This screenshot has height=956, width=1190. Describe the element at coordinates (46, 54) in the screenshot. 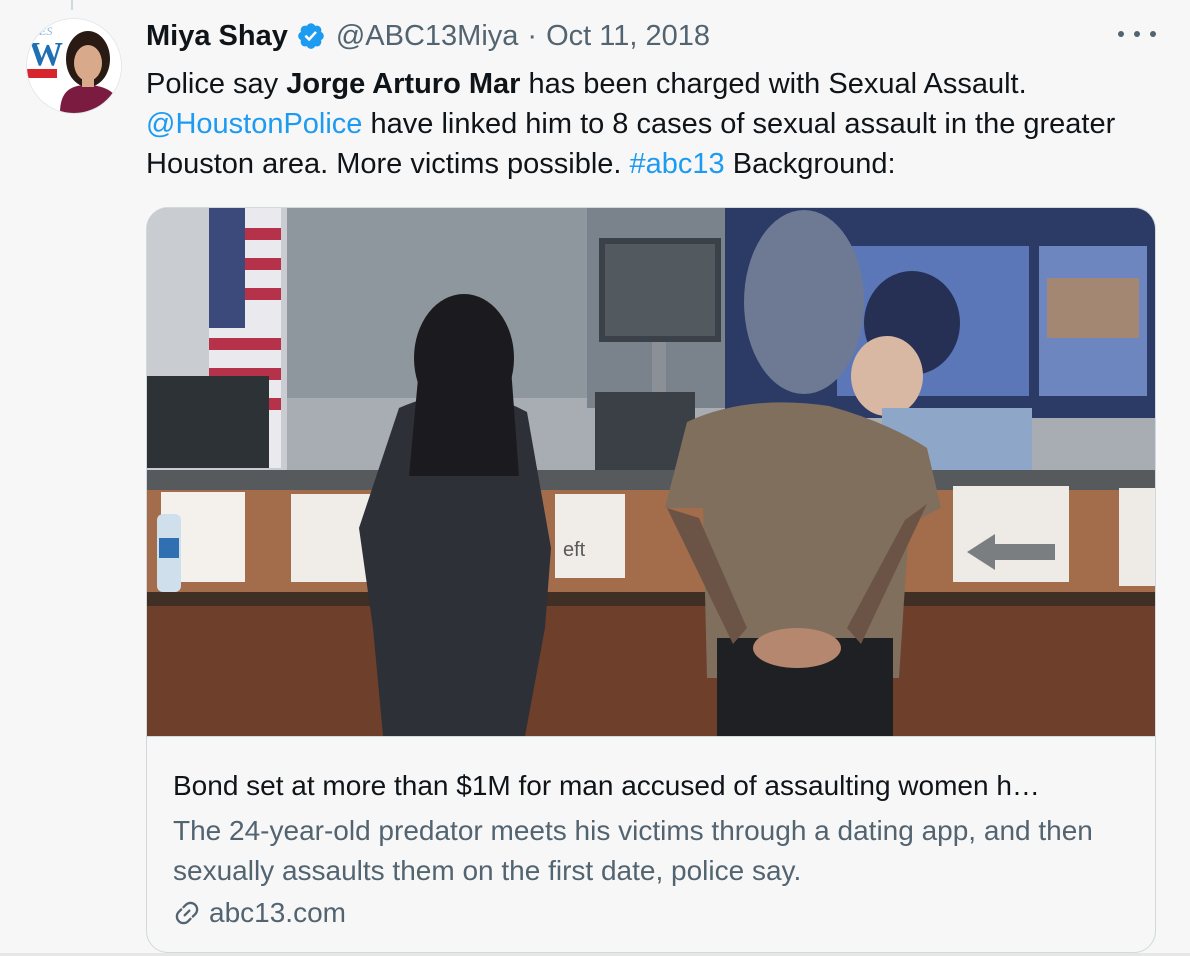

I see `avatar-logo-letter: W` at that location.